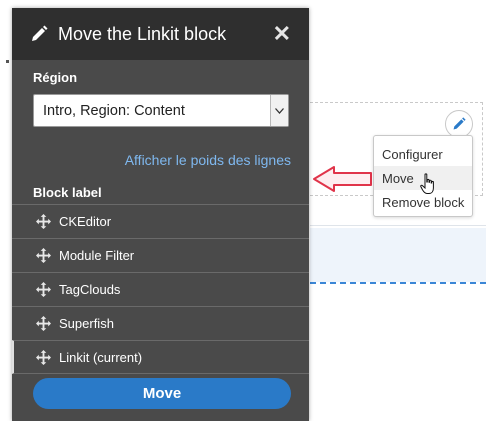  I want to click on dialog-title: Move the Linkit block, so click(142, 33).